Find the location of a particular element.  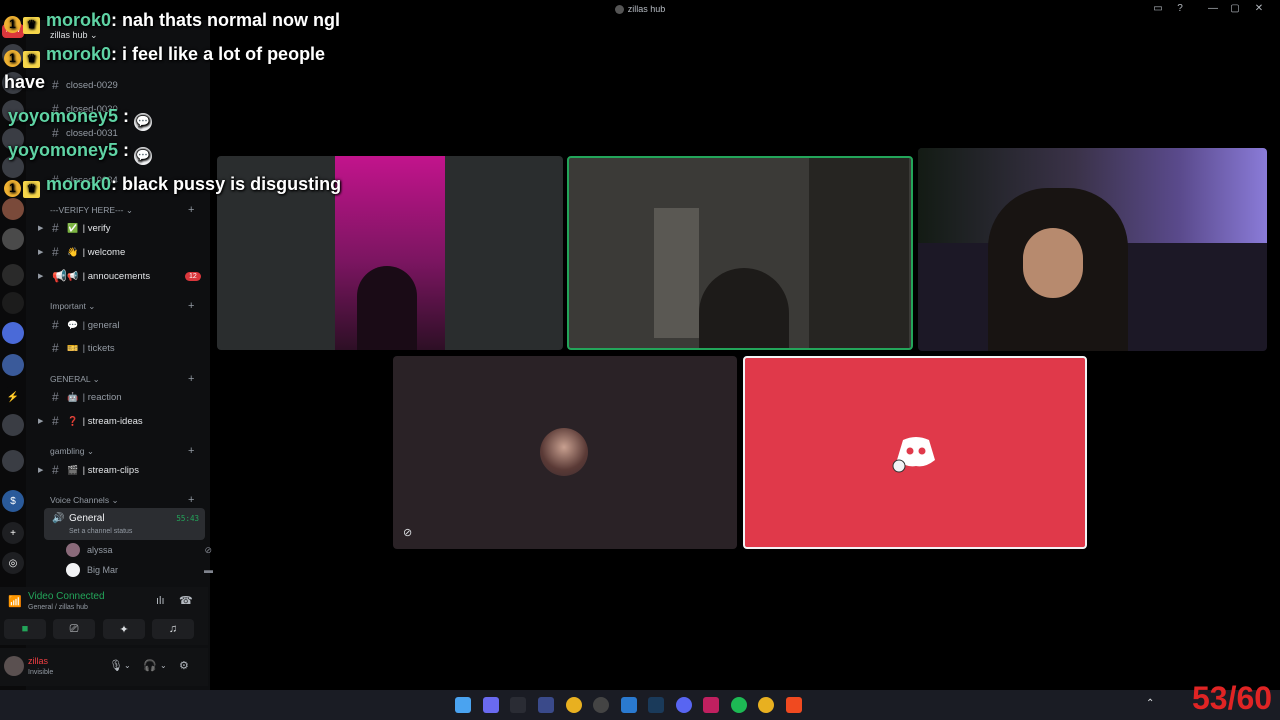

mic-muted-icon: ⊘ is located at coordinates (408, 533).